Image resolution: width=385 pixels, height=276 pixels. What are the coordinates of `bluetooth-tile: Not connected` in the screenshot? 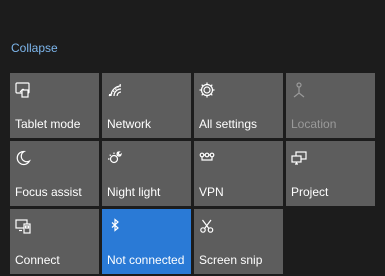 It's located at (146, 241).